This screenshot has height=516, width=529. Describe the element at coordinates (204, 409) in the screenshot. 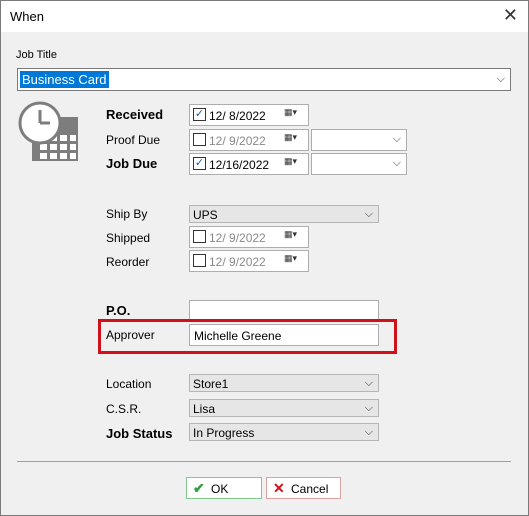

I see `csr-value: Lisa` at that location.